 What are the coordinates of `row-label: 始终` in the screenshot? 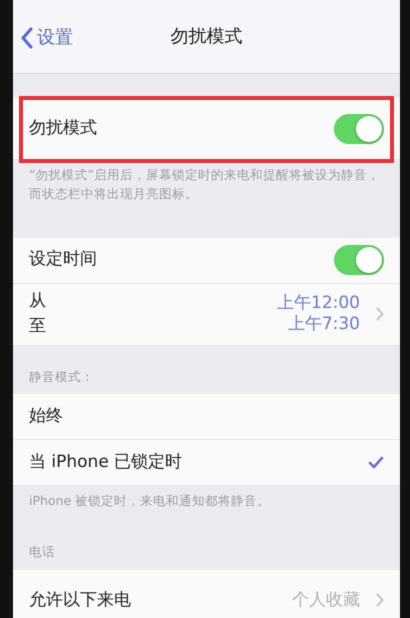 It's located at (46, 416).